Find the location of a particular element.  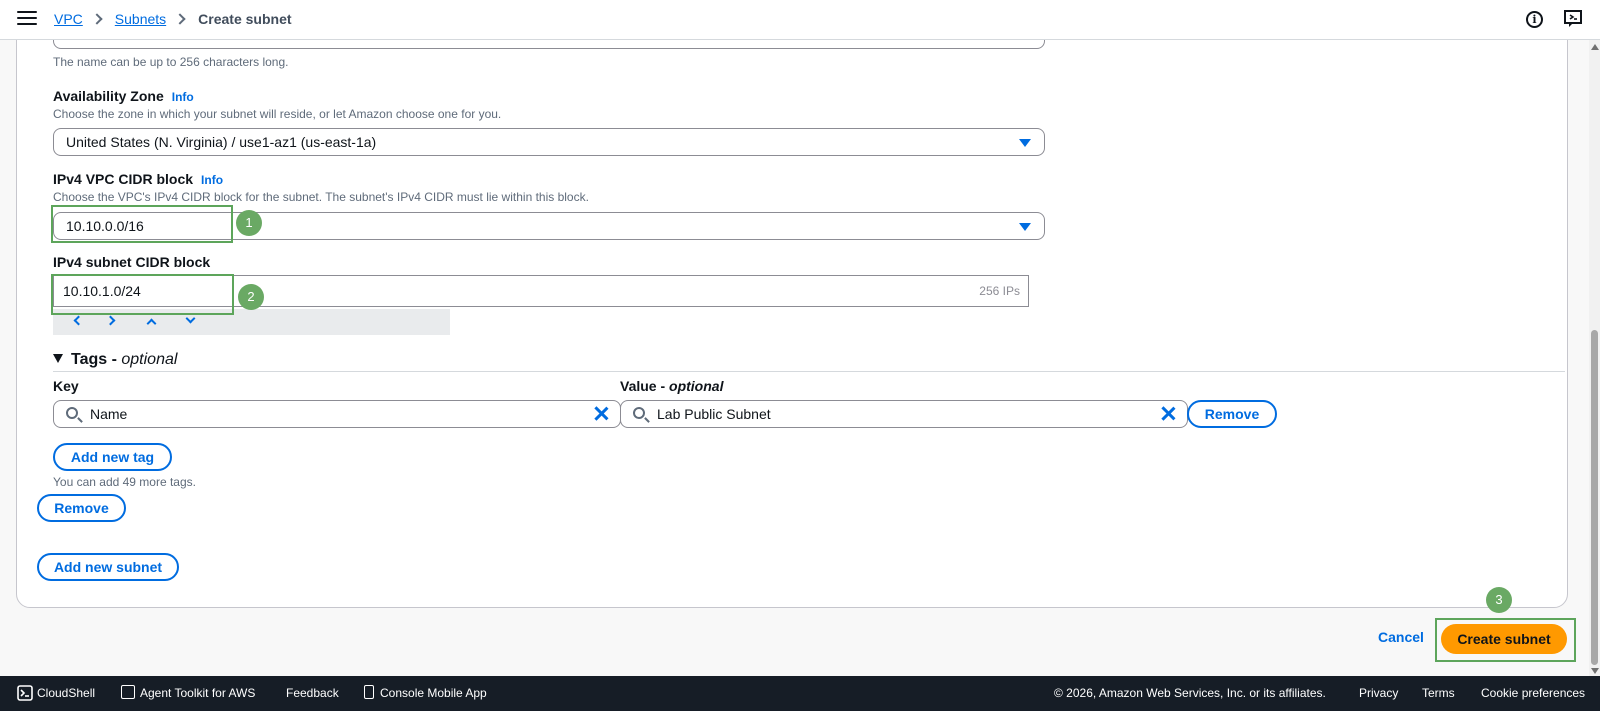

tags-section-toggle: Tags - optional is located at coordinates (115, 360).